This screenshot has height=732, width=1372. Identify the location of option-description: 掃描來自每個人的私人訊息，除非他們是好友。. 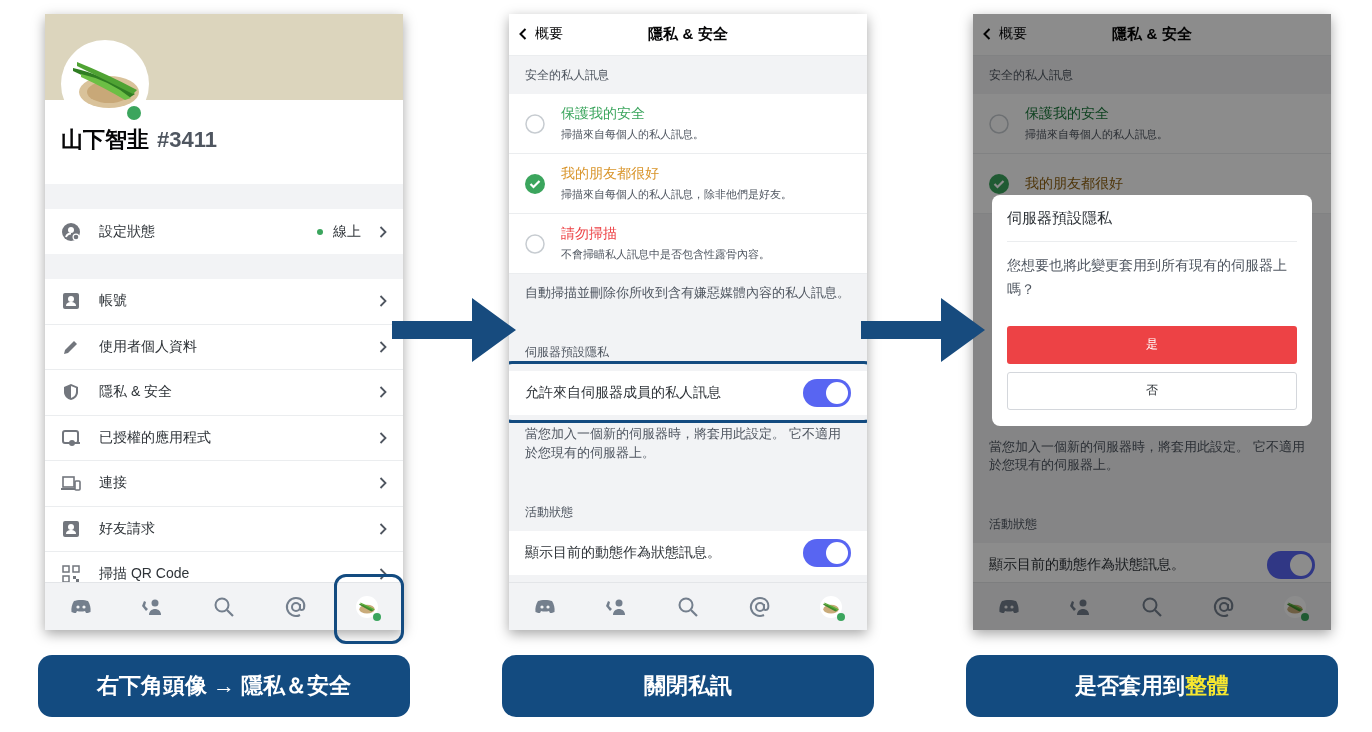
(676, 194).